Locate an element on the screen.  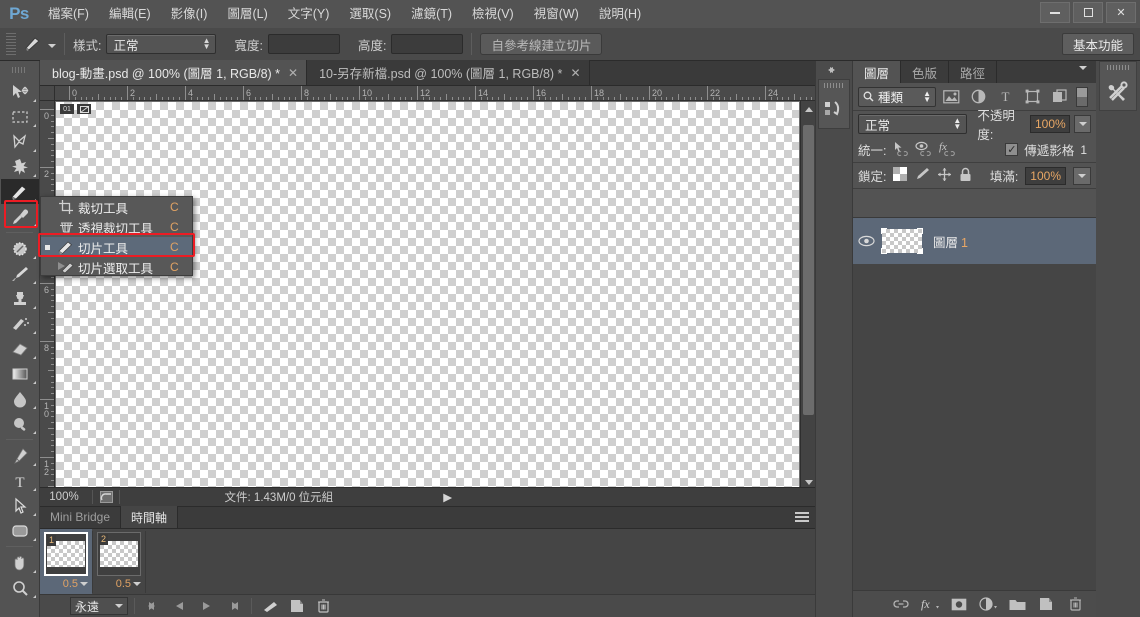
duplicate-frame-button is located at coordinates (297, 606).